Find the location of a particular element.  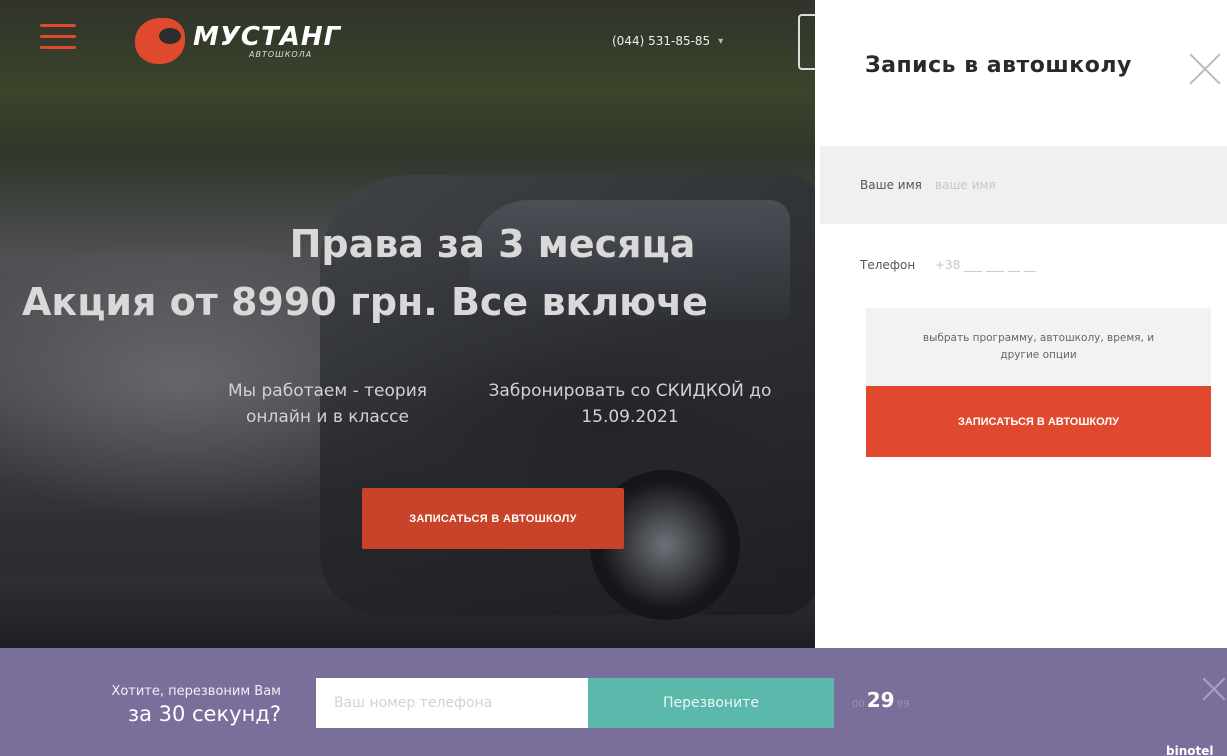

name-label: Ваше имя is located at coordinates (891, 185).